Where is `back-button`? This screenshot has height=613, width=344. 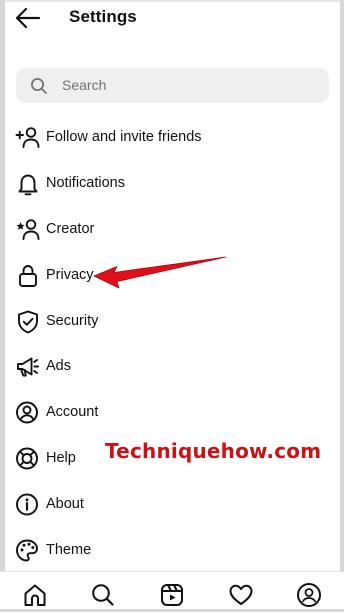
back-button is located at coordinates (28, 18).